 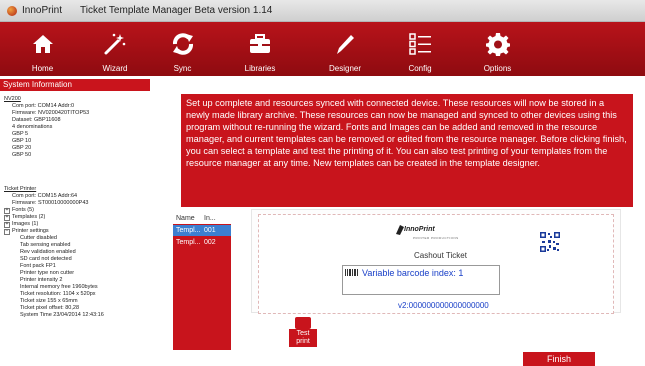 What do you see at coordinates (188, 218) in the screenshot?
I see `column-header-name: Name` at bounding box center [188, 218].